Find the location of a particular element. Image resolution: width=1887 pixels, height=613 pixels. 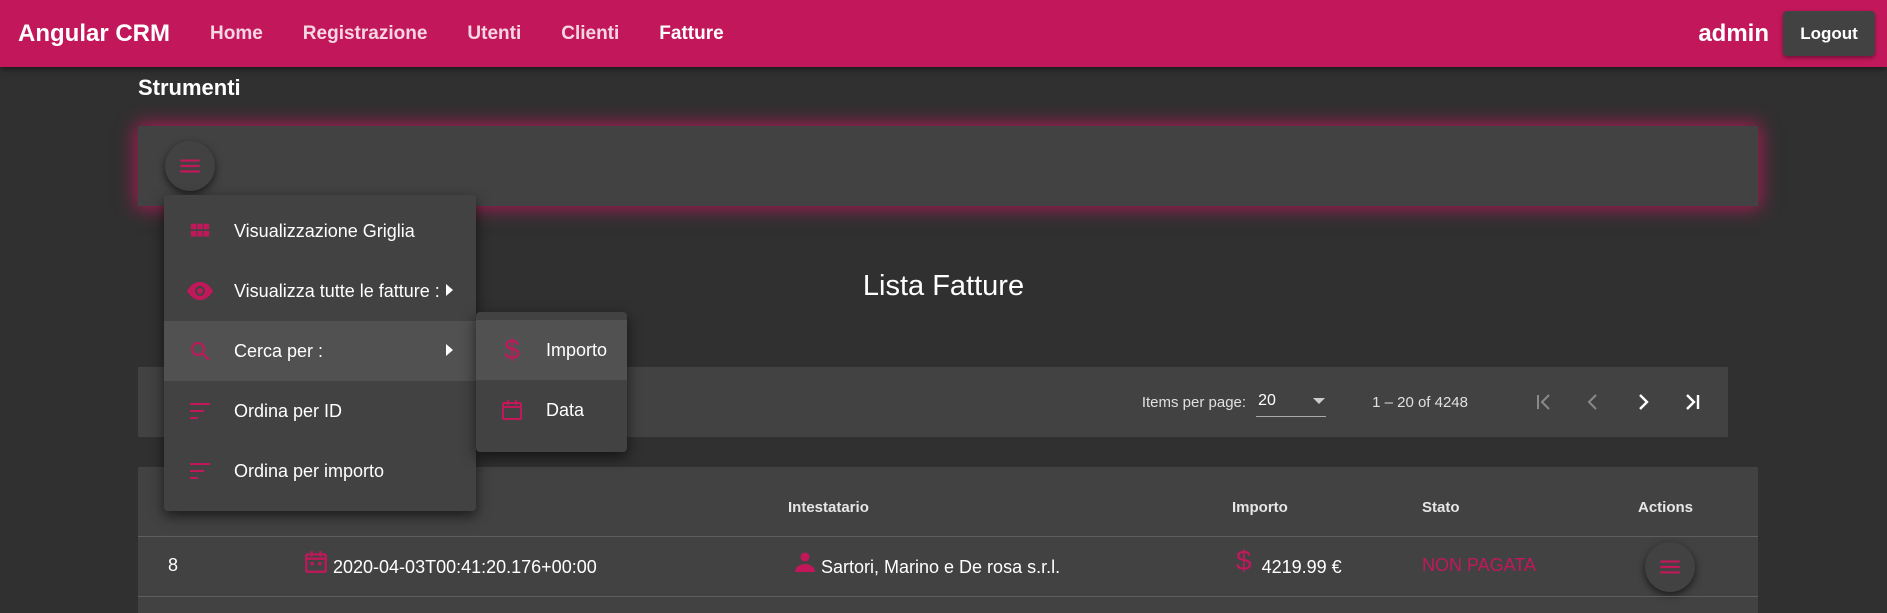

search-by-submenu: $ Importo Data is located at coordinates (551, 382).